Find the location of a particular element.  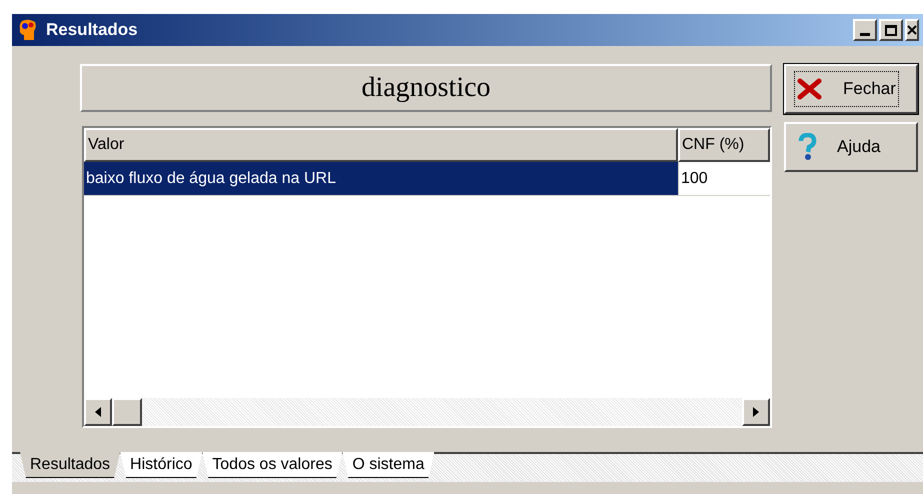

close-button is located at coordinates (912, 30).